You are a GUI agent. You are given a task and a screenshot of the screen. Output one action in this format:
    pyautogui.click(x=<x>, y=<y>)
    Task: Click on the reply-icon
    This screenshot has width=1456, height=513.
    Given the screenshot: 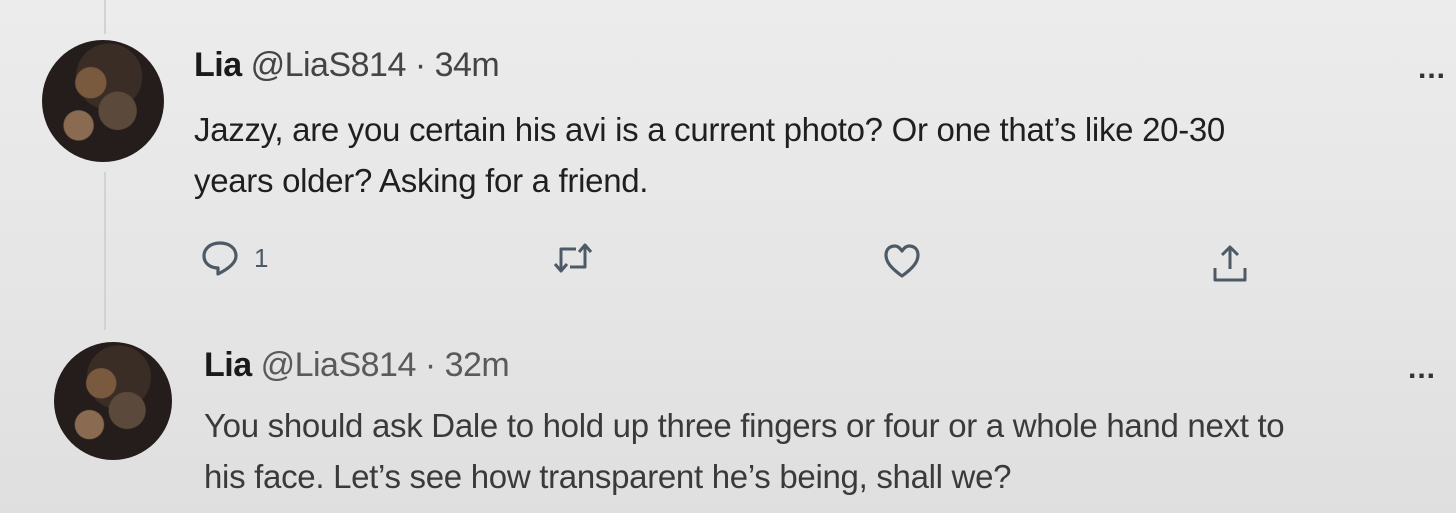 What is the action you would take?
    pyautogui.click(x=220, y=258)
    